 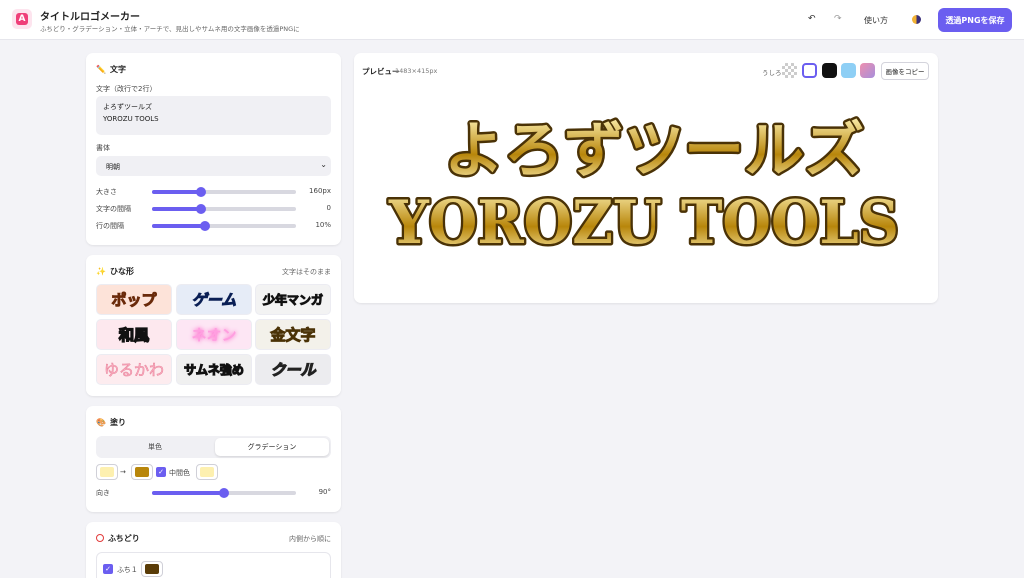 I want to click on size-slider, so click(x=224, y=192).